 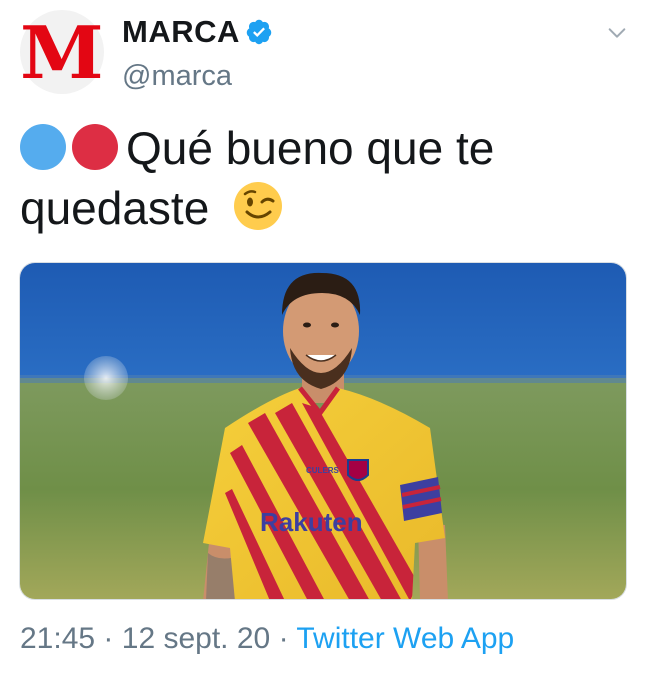 I want to click on handle: @marca, so click(x=177, y=76).